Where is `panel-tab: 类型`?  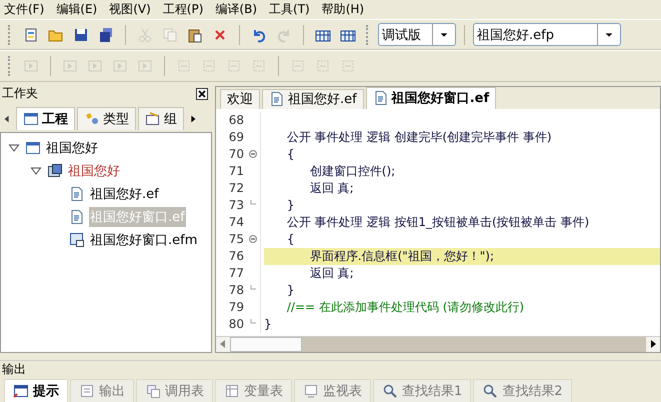 panel-tab: 类型 is located at coordinates (106, 118).